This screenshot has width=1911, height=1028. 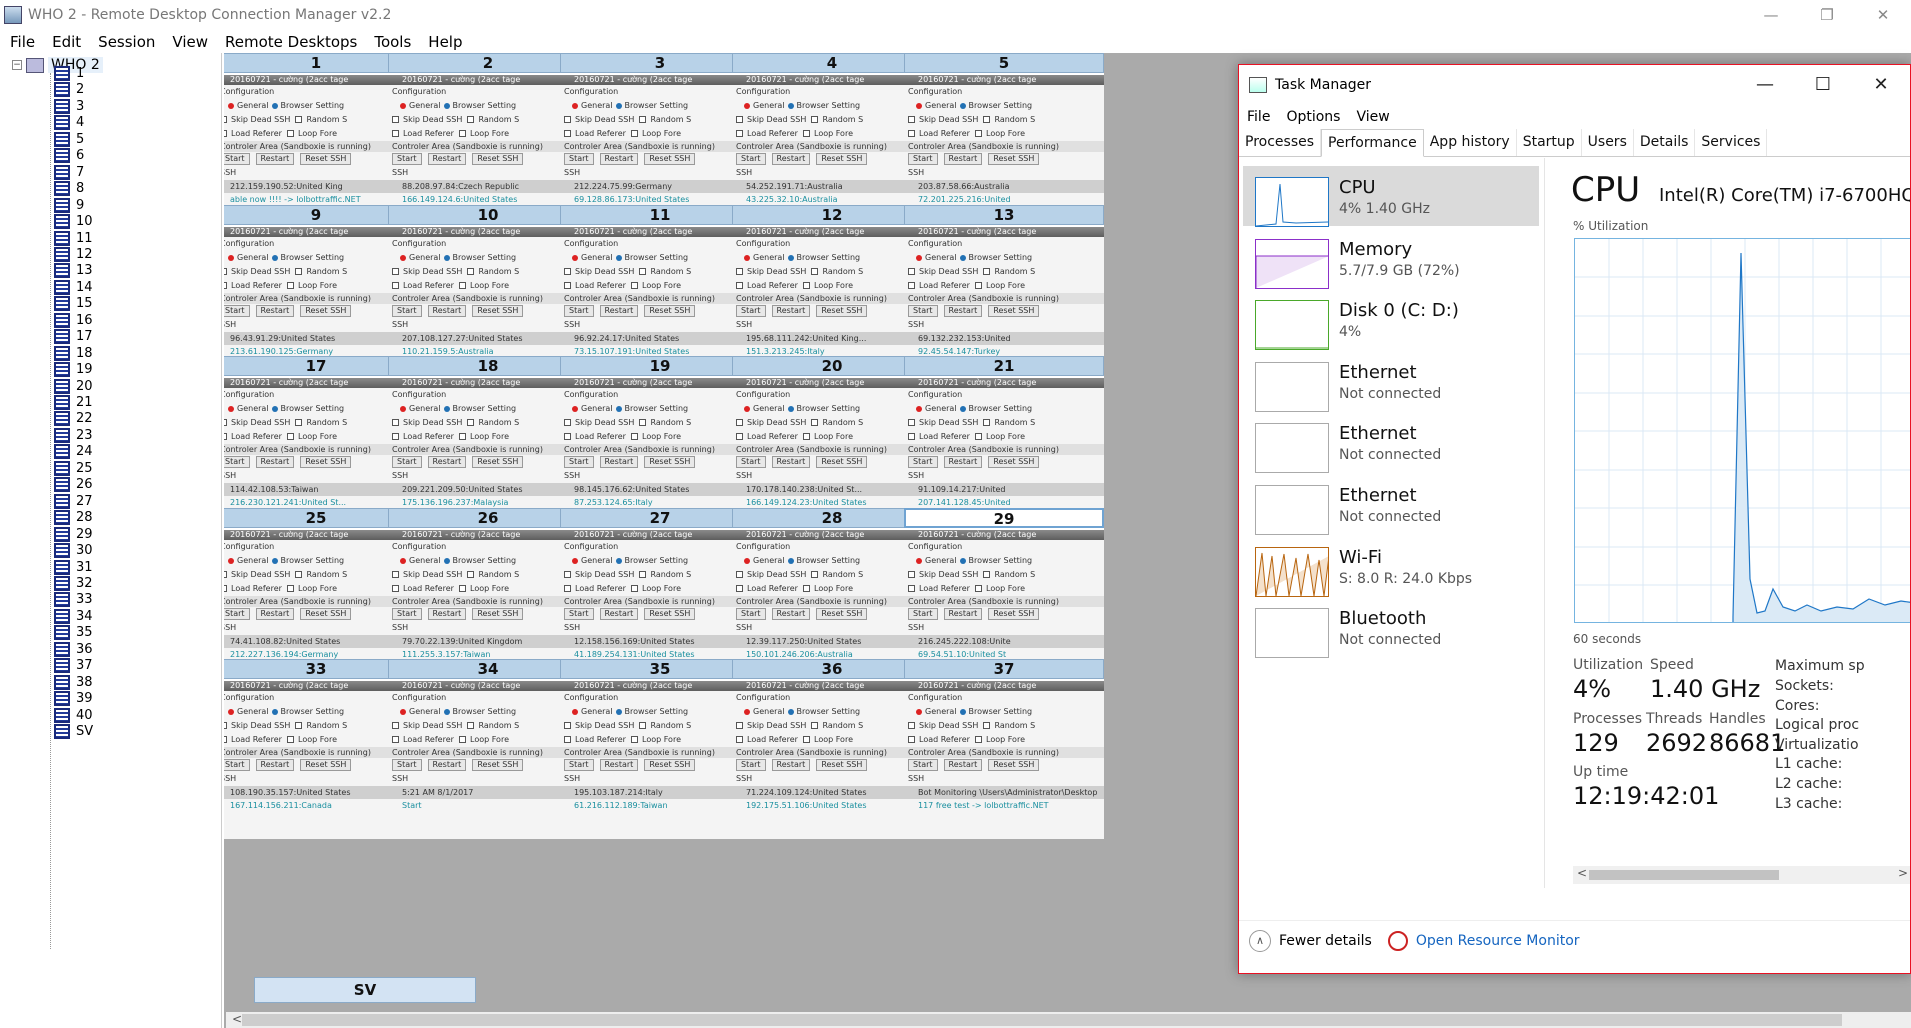 I want to click on session-header: 26, so click(x=488, y=518).